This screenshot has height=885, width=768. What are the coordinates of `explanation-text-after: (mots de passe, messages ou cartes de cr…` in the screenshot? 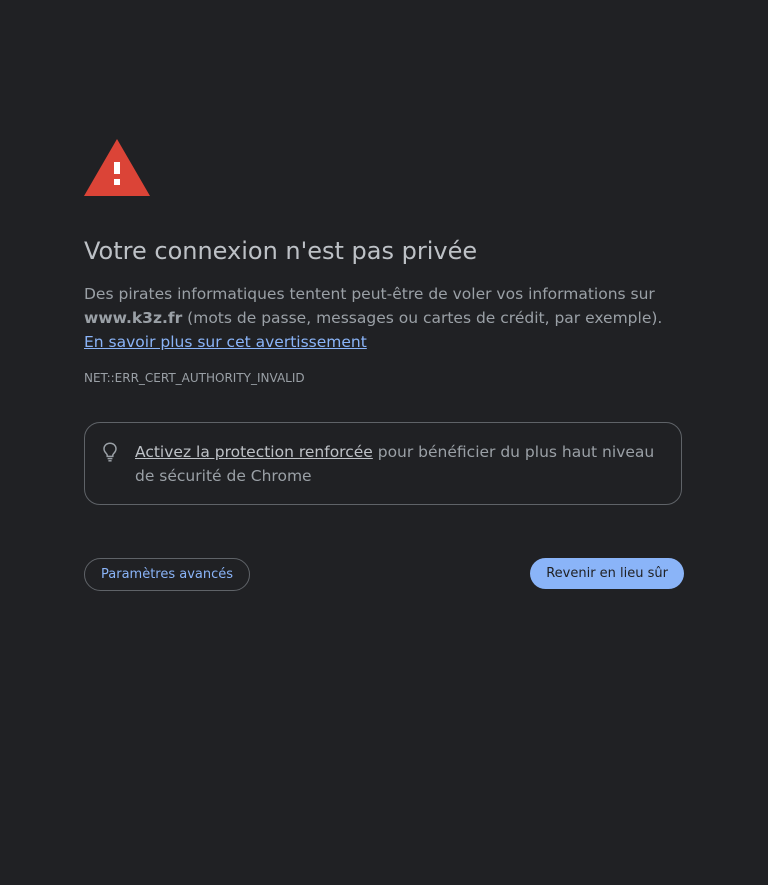 It's located at (422, 318).